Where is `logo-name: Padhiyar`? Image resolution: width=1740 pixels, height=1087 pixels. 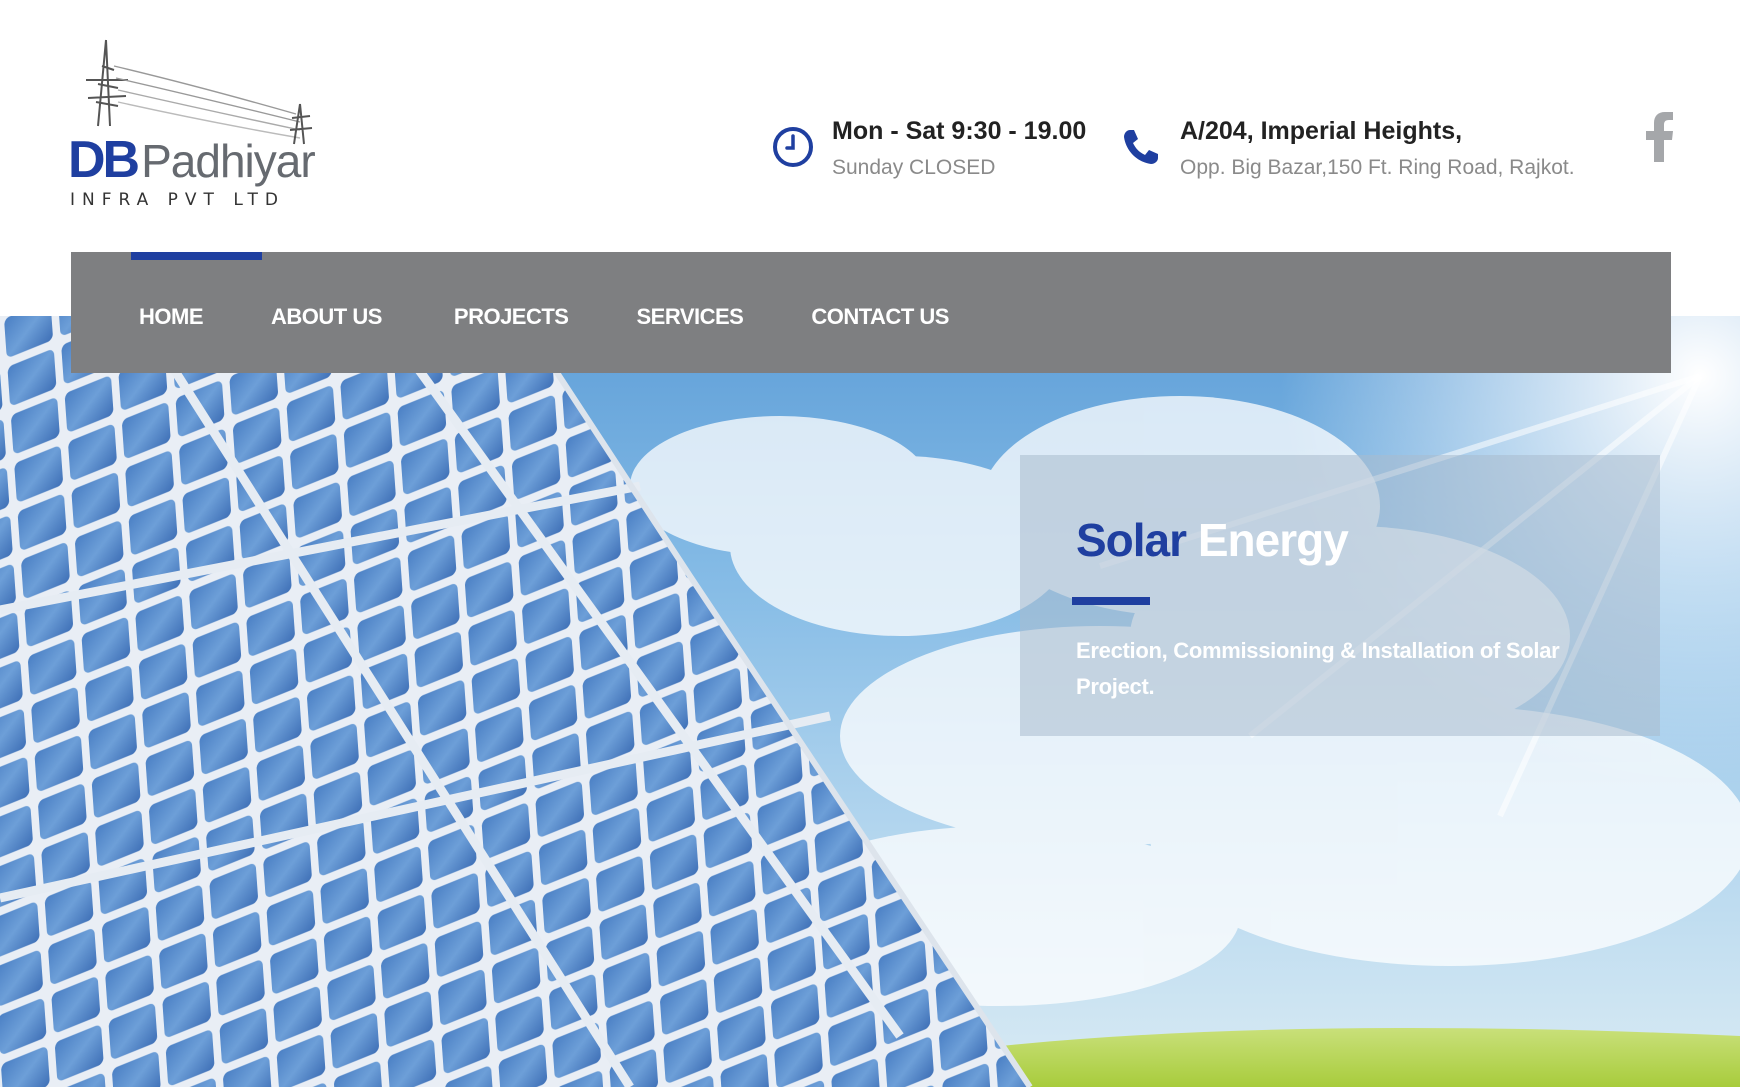
logo-name: Padhiyar is located at coordinates (228, 161).